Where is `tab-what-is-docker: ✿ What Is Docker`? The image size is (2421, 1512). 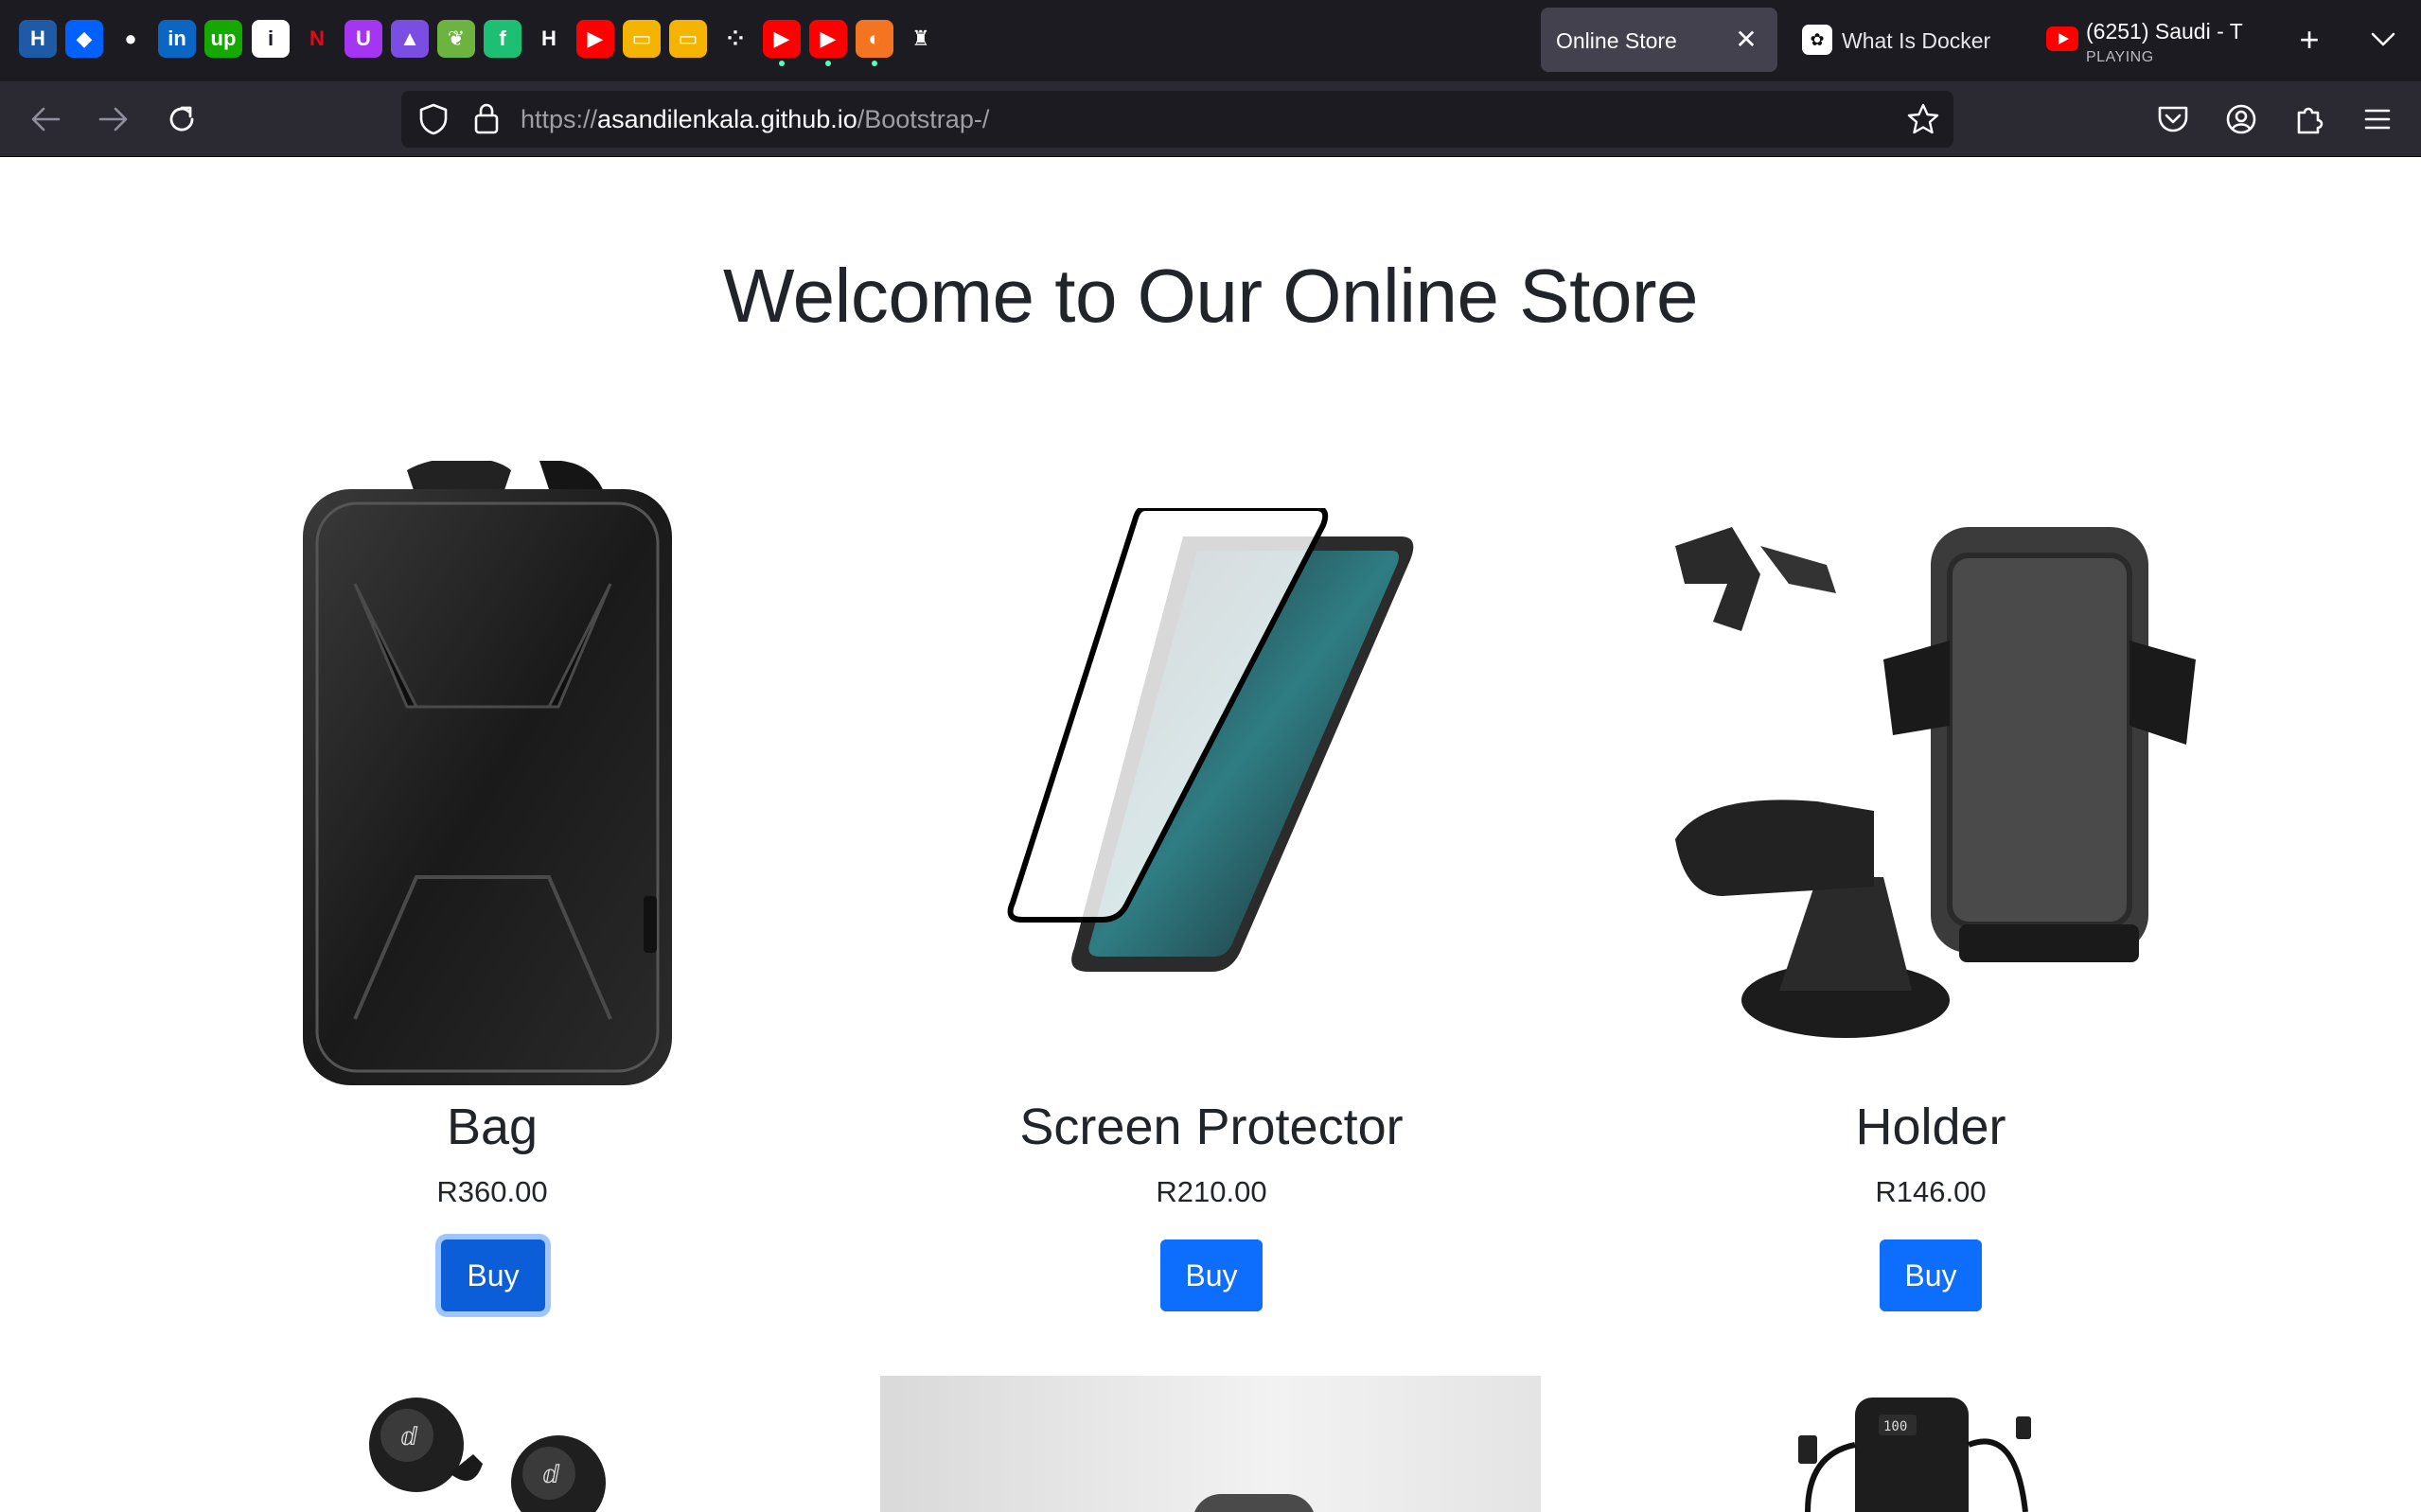
tab-what-is-docker: ✿ What Is Docker is located at coordinates (1905, 40).